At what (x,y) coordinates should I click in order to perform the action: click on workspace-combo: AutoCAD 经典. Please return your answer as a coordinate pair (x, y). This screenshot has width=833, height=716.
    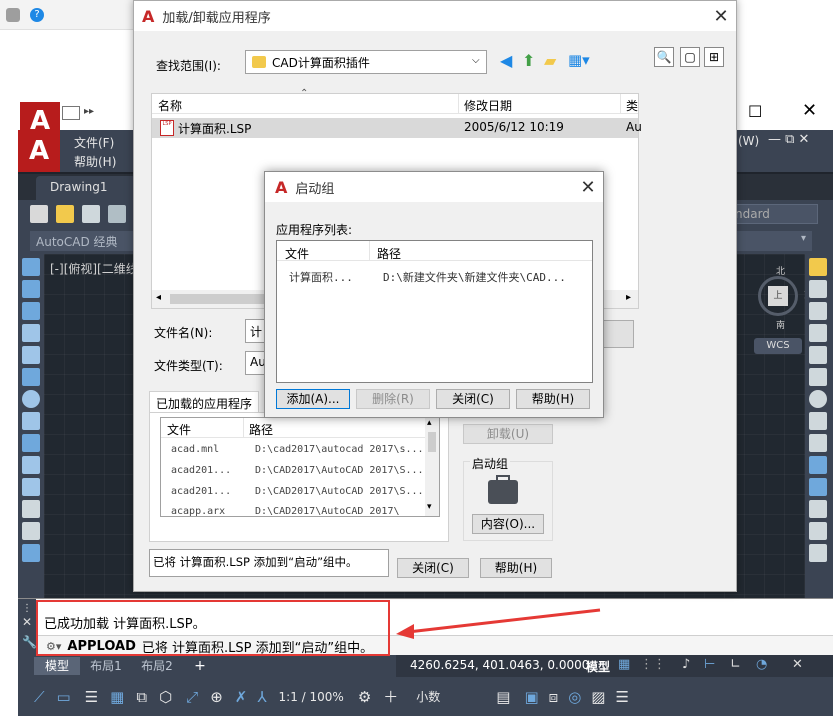
    Looking at the image, I should click on (82, 241).